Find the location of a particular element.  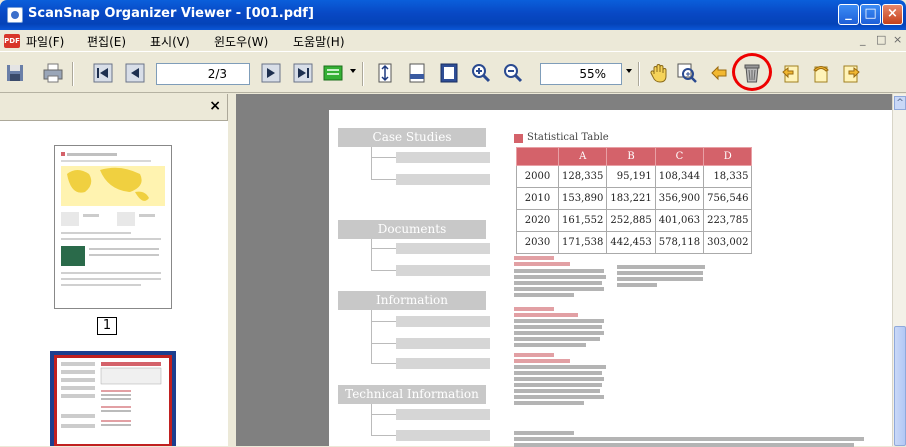

doc-minimize-button: _ is located at coordinates (863, 39).